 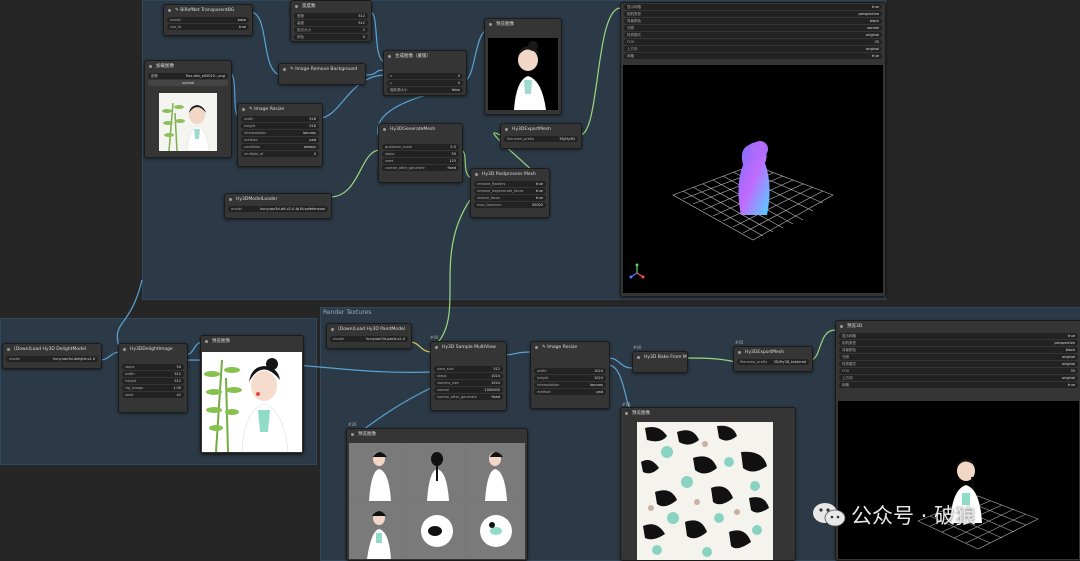 I want to click on widget: y0, so click(x=425, y=83).